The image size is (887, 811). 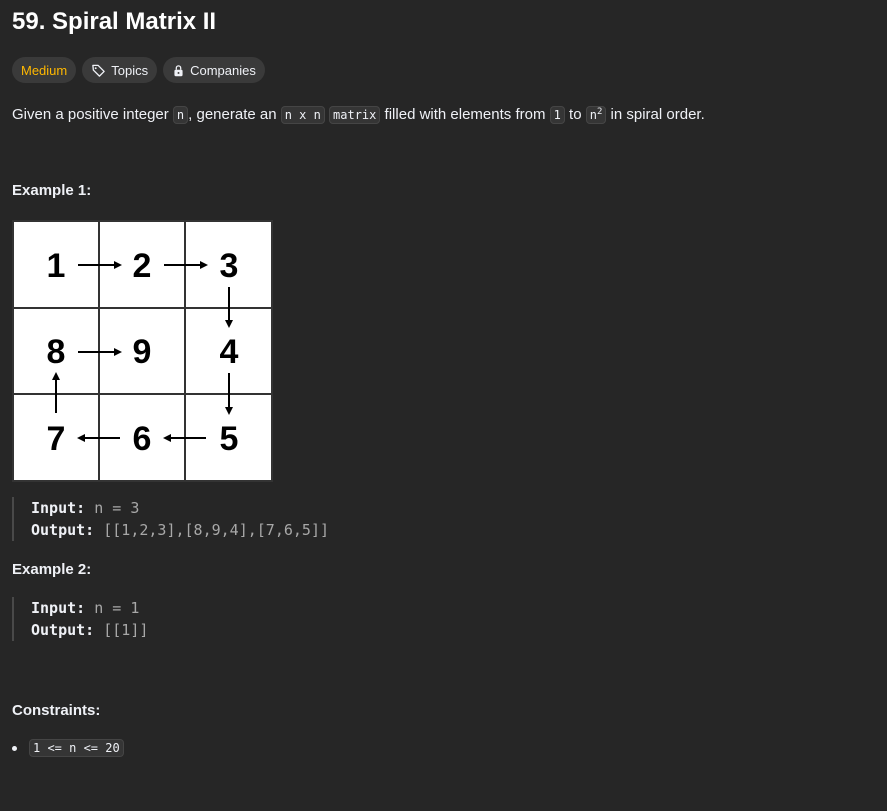 What do you see at coordinates (575, 114) in the screenshot?
I see `desc-text: to` at bounding box center [575, 114].